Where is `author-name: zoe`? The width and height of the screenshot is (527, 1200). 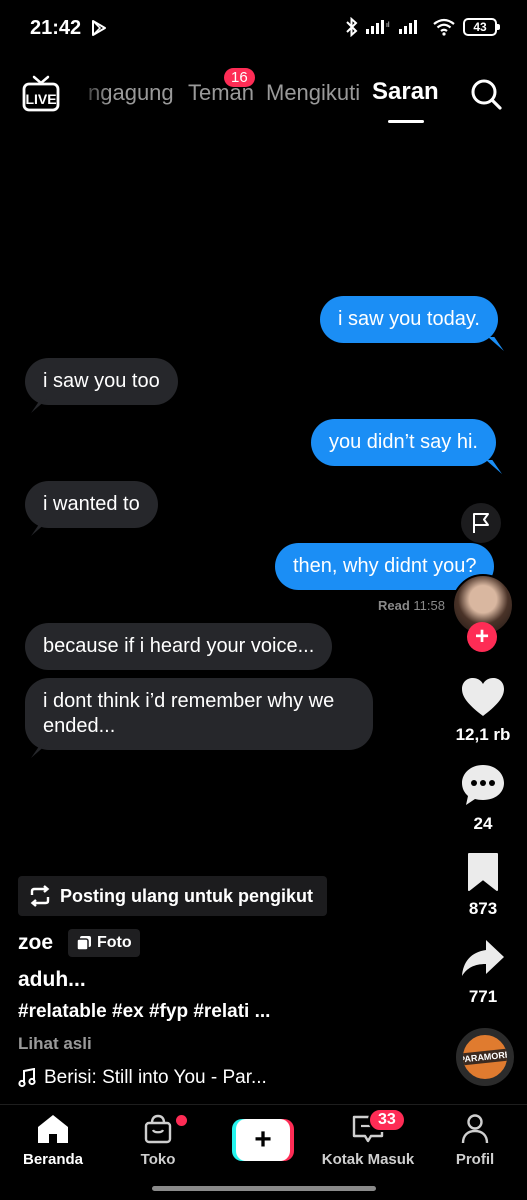
author-name: zoe is located at coordinates (35, 943).